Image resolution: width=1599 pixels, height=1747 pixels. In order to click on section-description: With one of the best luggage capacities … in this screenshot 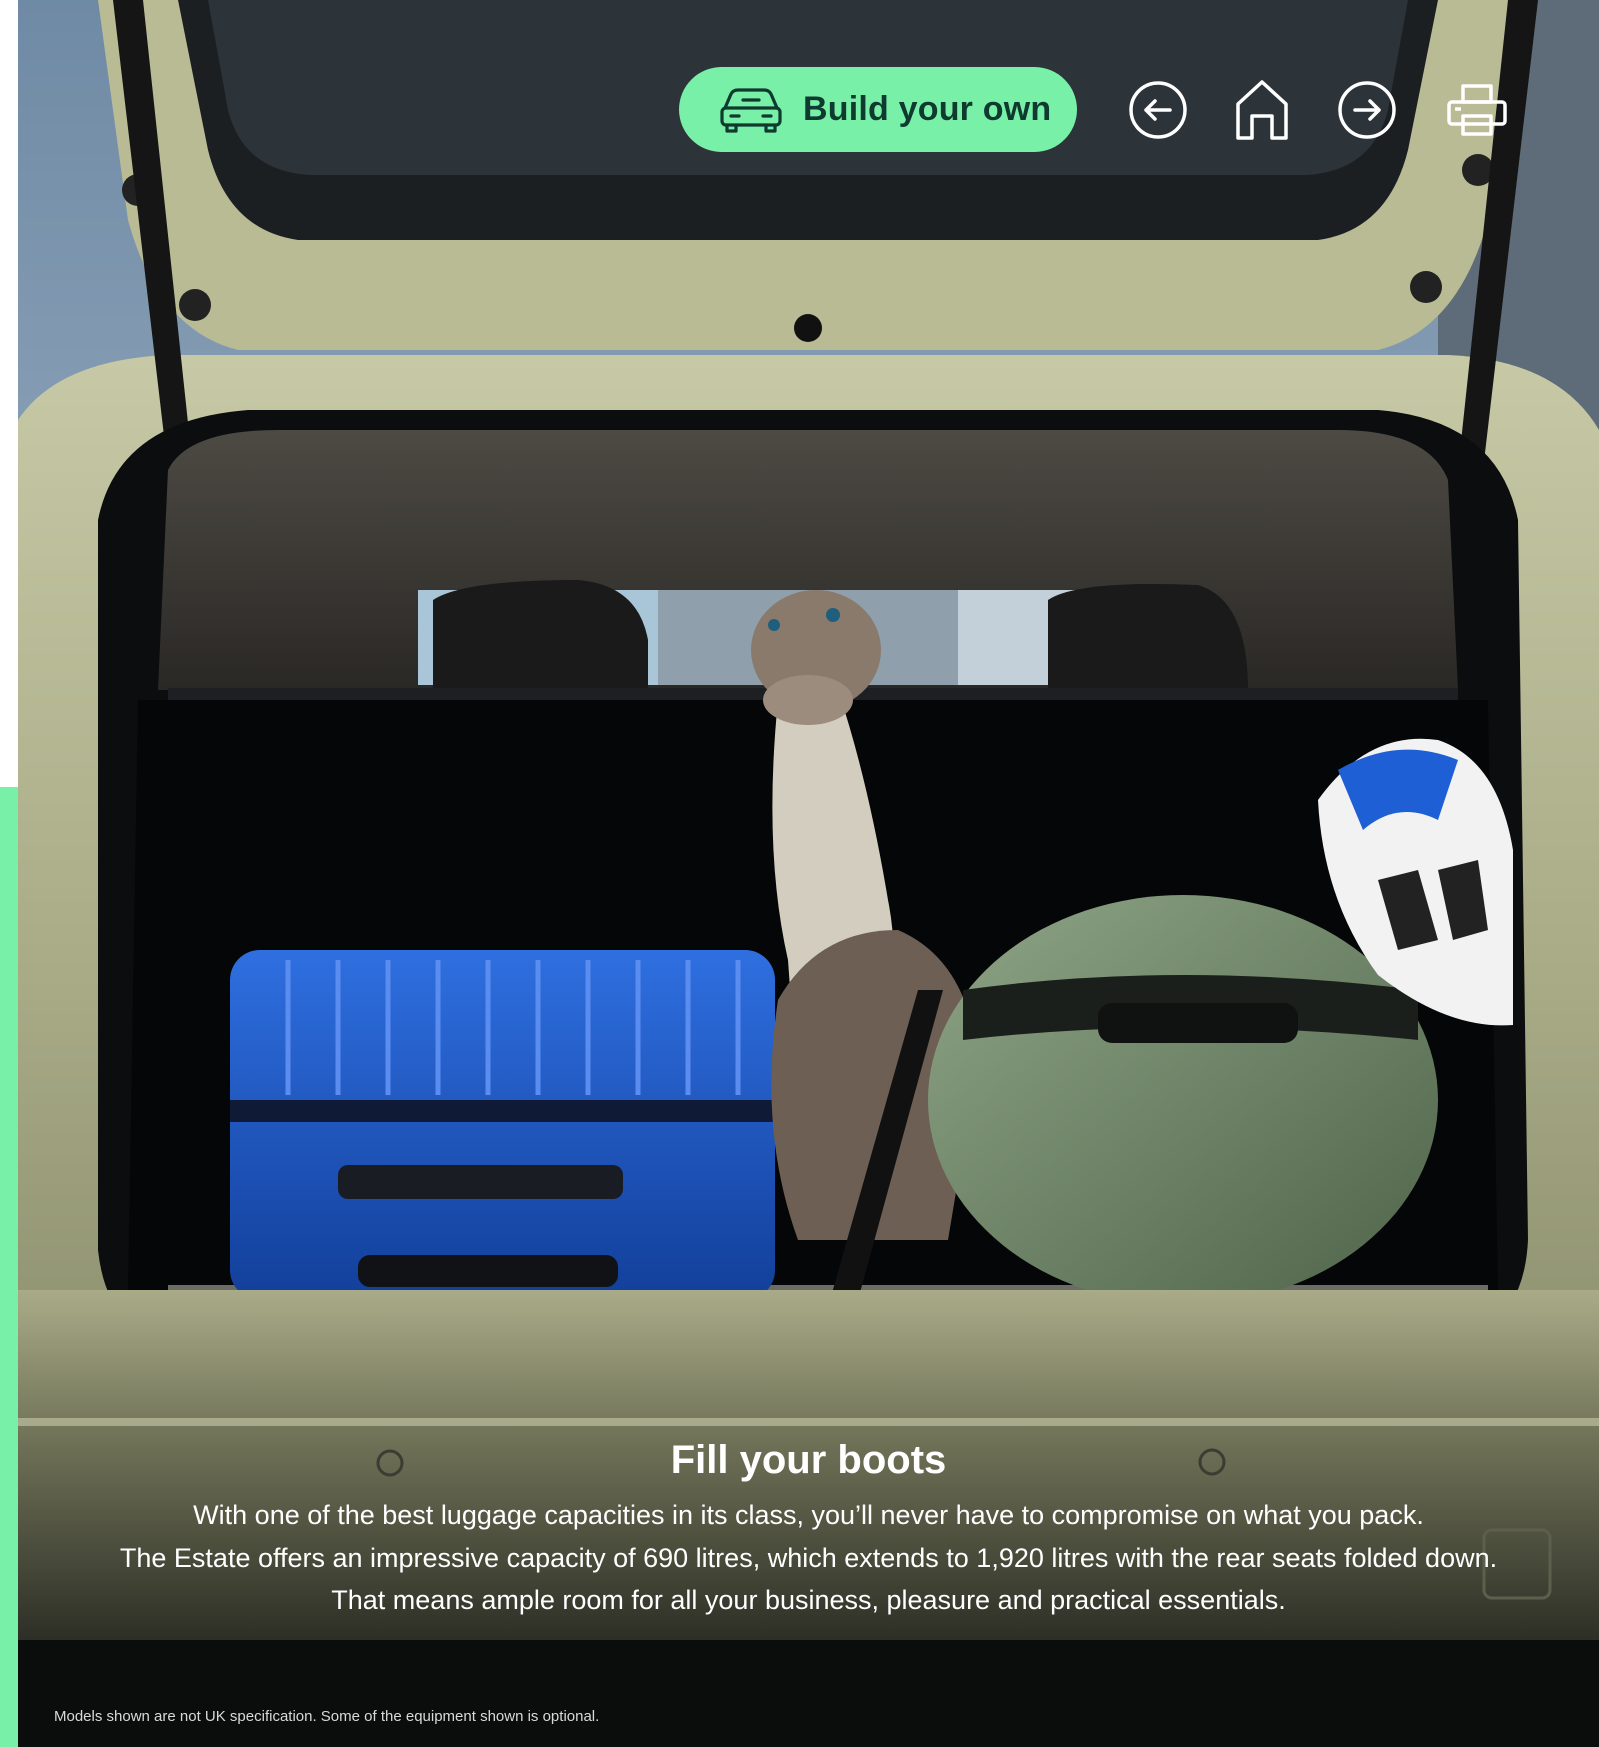, I will do `click(808, 1558)`.